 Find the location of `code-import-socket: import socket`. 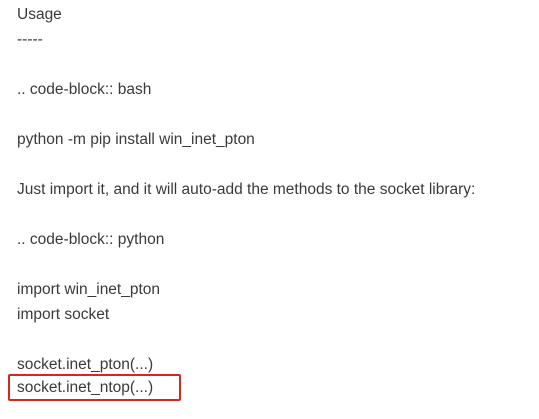

code-import-socket: import socket is located at coordinates (63, 314).